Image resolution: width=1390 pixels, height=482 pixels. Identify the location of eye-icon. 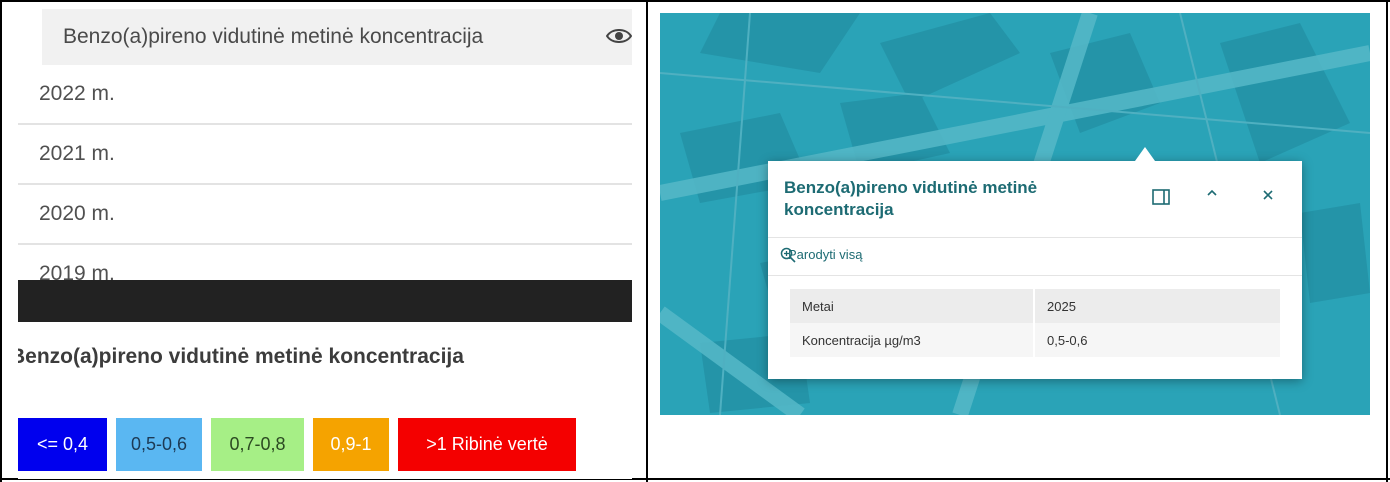
(618, 36).